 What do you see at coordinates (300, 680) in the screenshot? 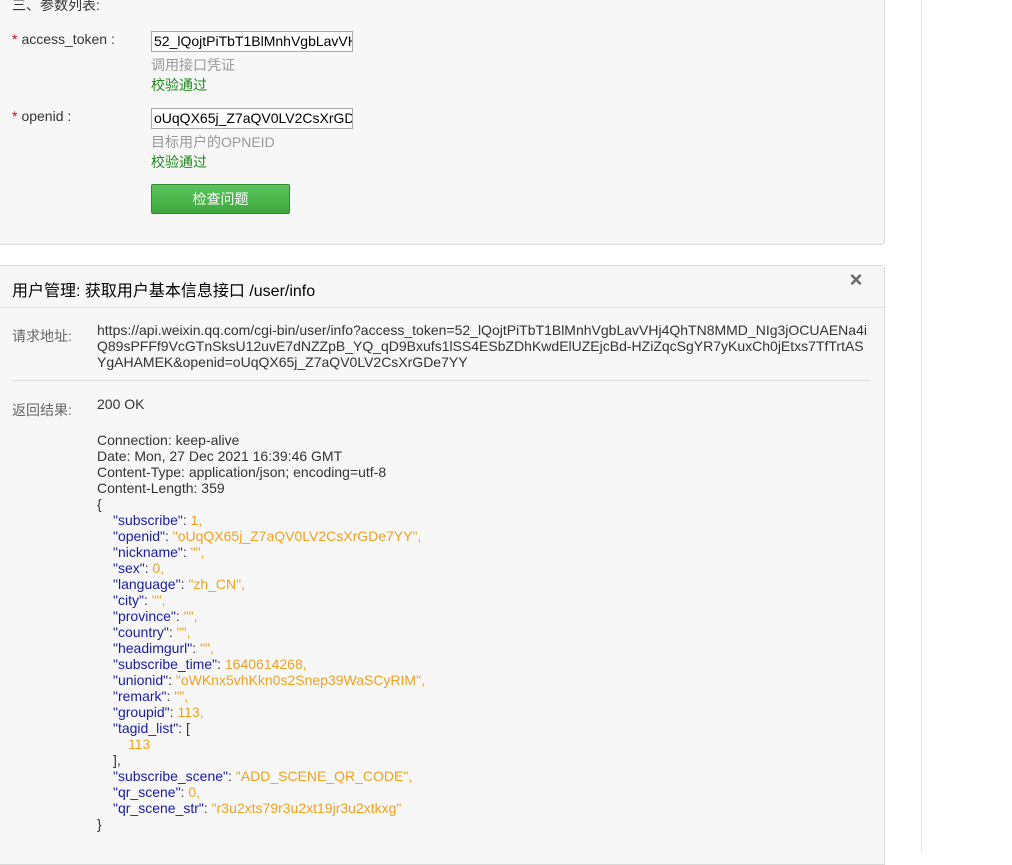
I see `json-value: "oWKnx5vhKkn0s2Snep39WaSCyRIM",` at bounding box center [300, 680].